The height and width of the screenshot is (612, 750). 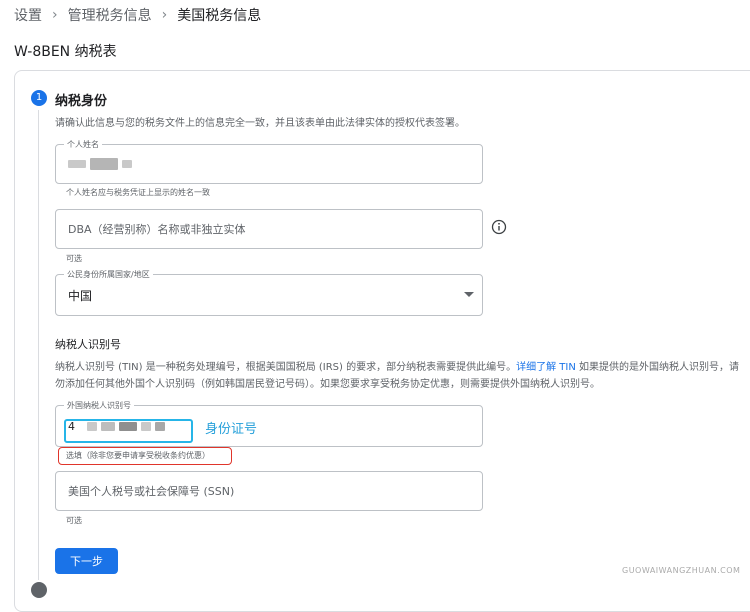 I want to click on dba-helper-text: 可选, so click(x=74, y=258).